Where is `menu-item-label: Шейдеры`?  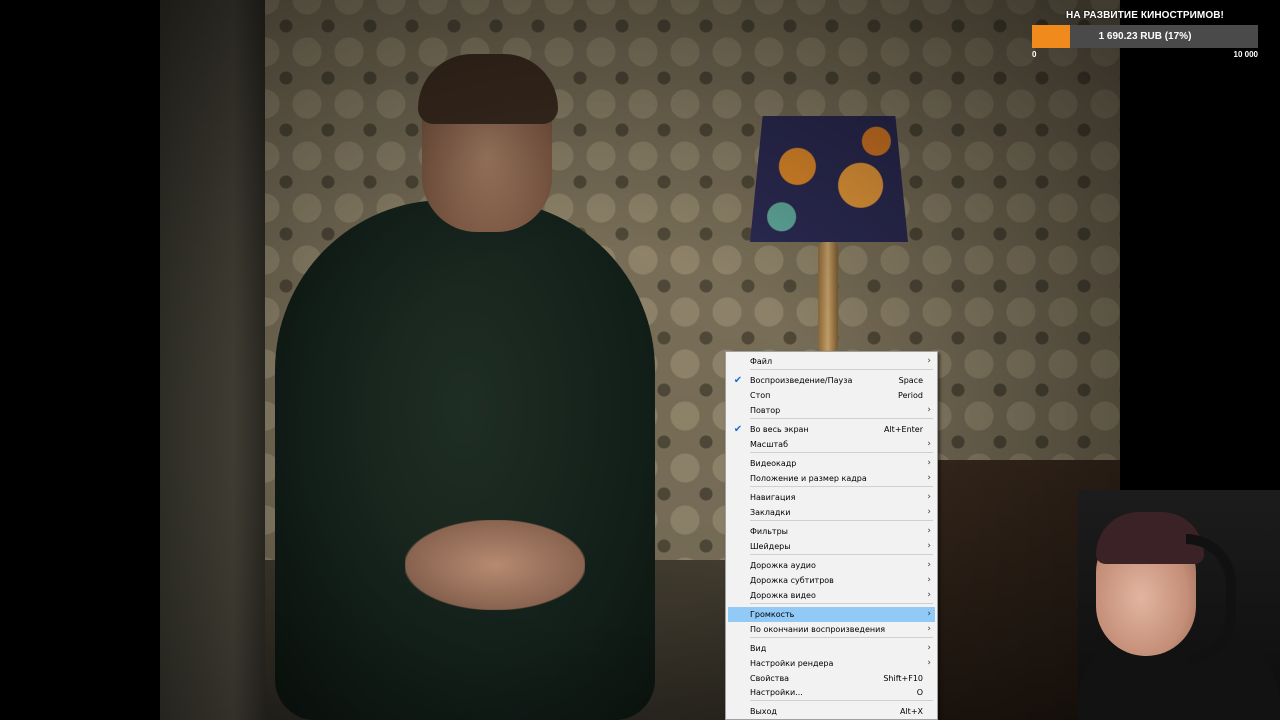
menu-item-label: Шейдеры is located at coordinates (770, 546).